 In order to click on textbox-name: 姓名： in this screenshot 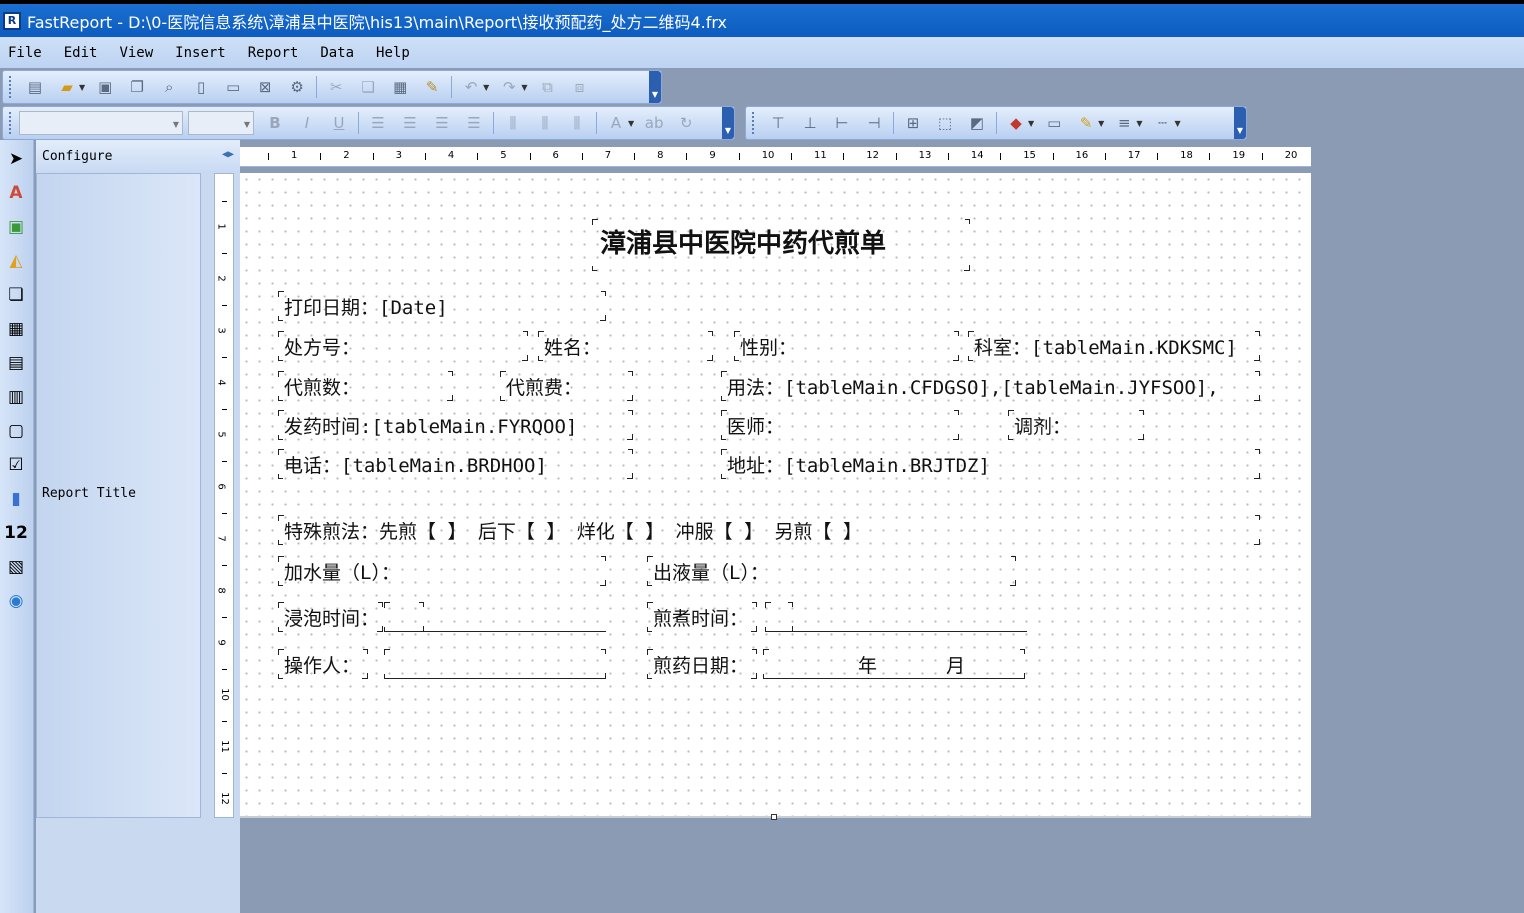, I will do `click(625, 346)`.